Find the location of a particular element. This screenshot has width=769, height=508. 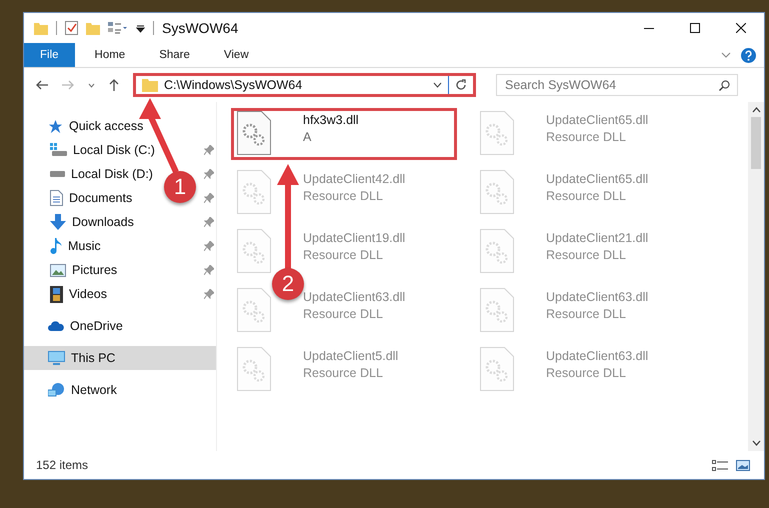

ribbon-tab: File is located at coordinates (49, 55).